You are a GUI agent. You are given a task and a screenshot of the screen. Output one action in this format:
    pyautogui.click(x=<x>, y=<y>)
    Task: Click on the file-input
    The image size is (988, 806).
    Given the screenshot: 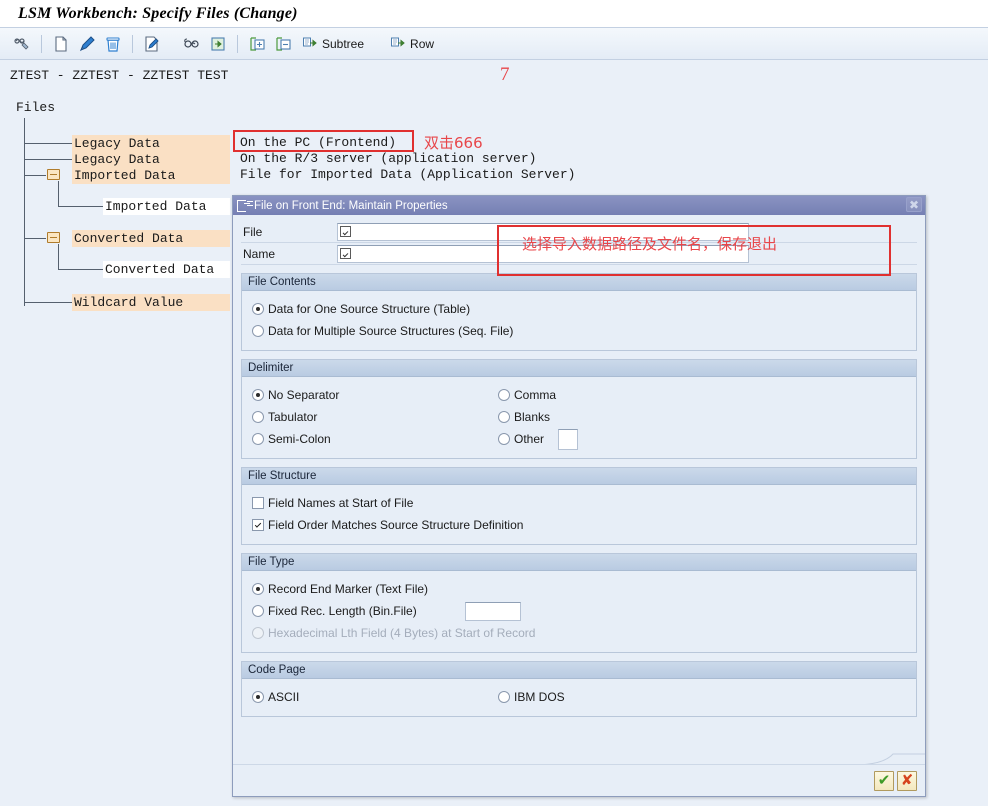 What is the action you would take?
    pyautogui.click(x=543, y=231)
    